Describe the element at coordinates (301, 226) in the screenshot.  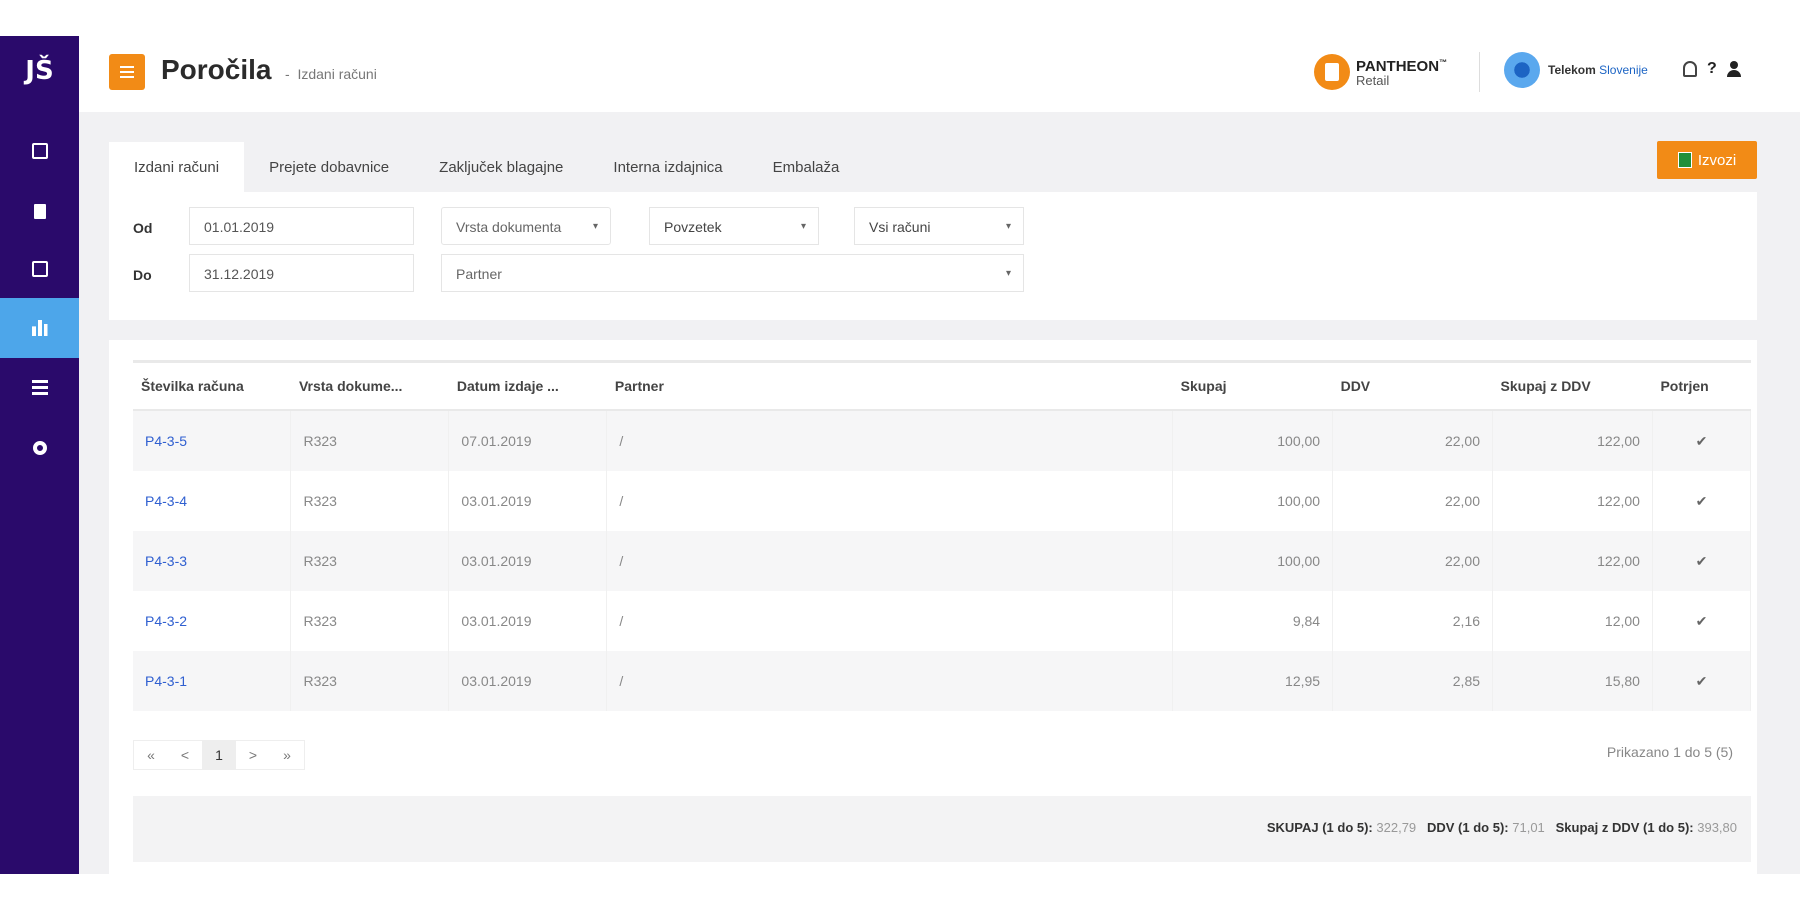
I see `from-date-field: 01.01.2019` at that location.